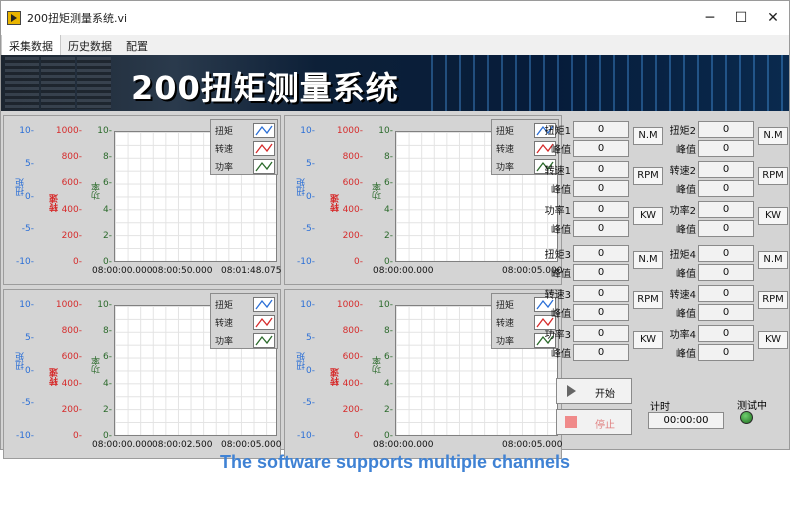 Image resolution: width=790 pixels, height=516 pixels. I want to click on torque-axis-name: 扭矩, so click(21, 361).